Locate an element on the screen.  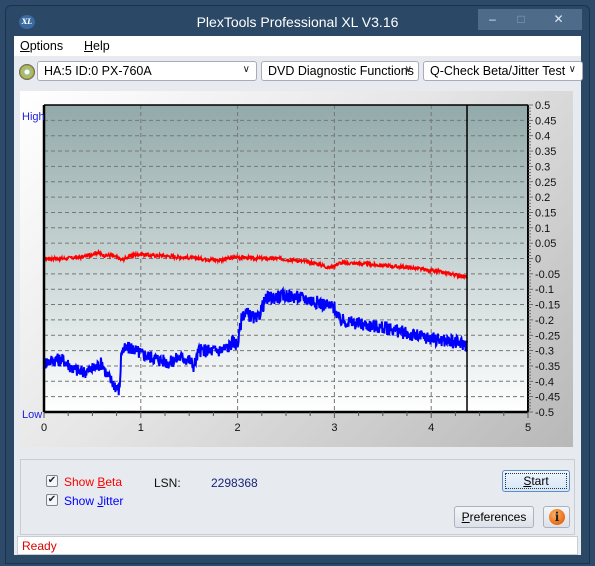
status-text: Ready is located at coordinates (39, 546).